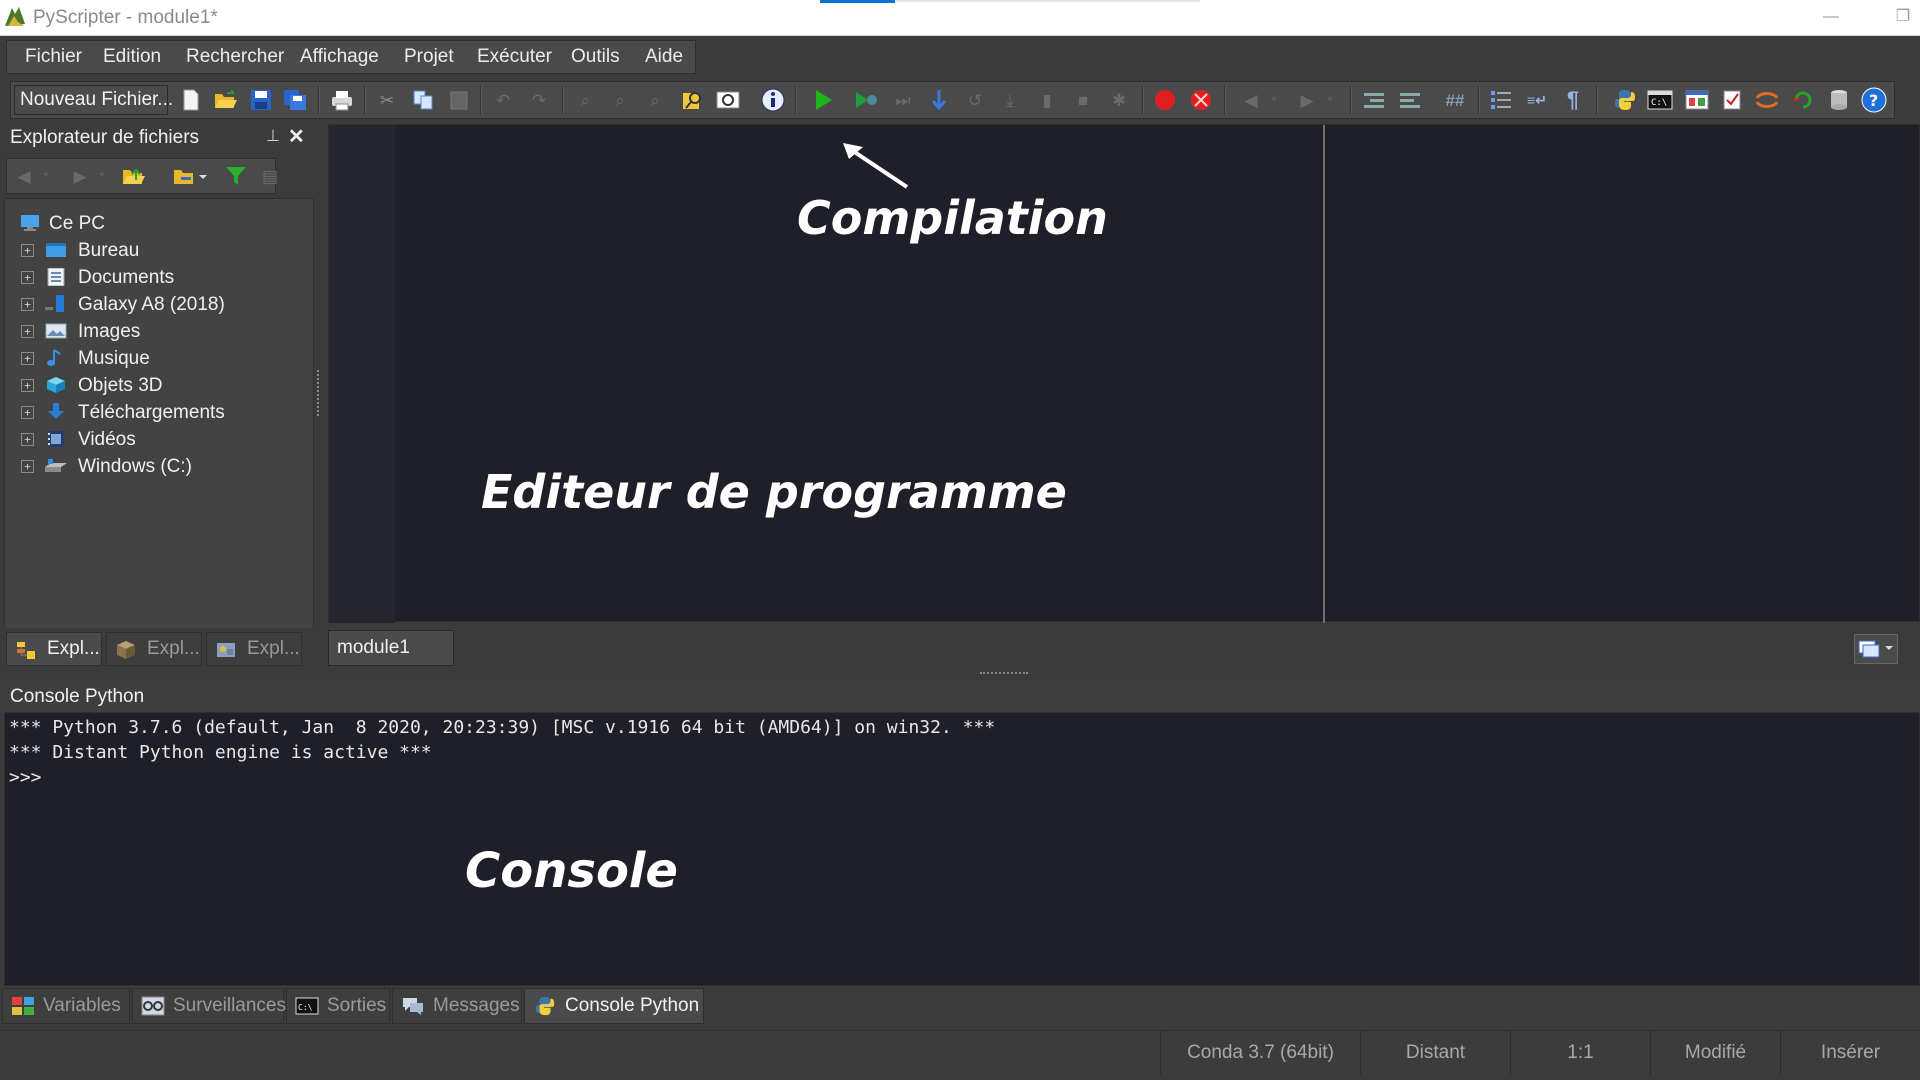  What do you see at coordinates (1455, 100) in the screenshot?
I see `comment-icon: ##` at bounding box center [1455, 100].